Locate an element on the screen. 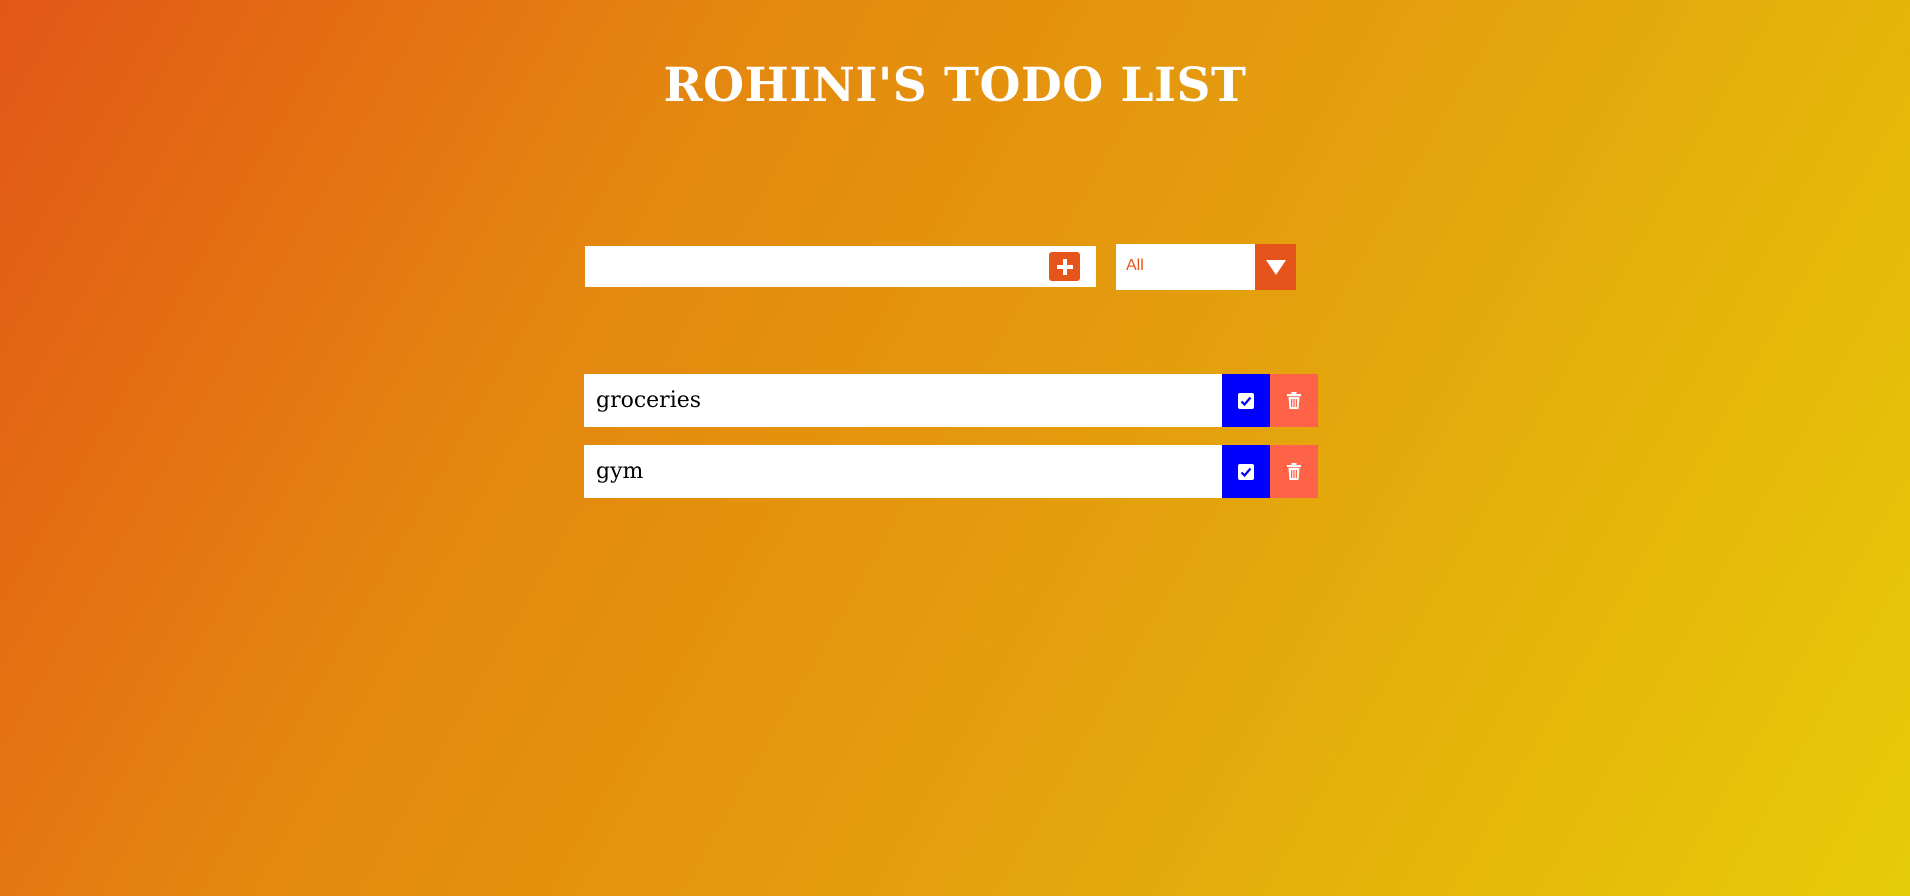 The image size is (1910, 896). todo-item: groceries is located at coordinates (951, 400).